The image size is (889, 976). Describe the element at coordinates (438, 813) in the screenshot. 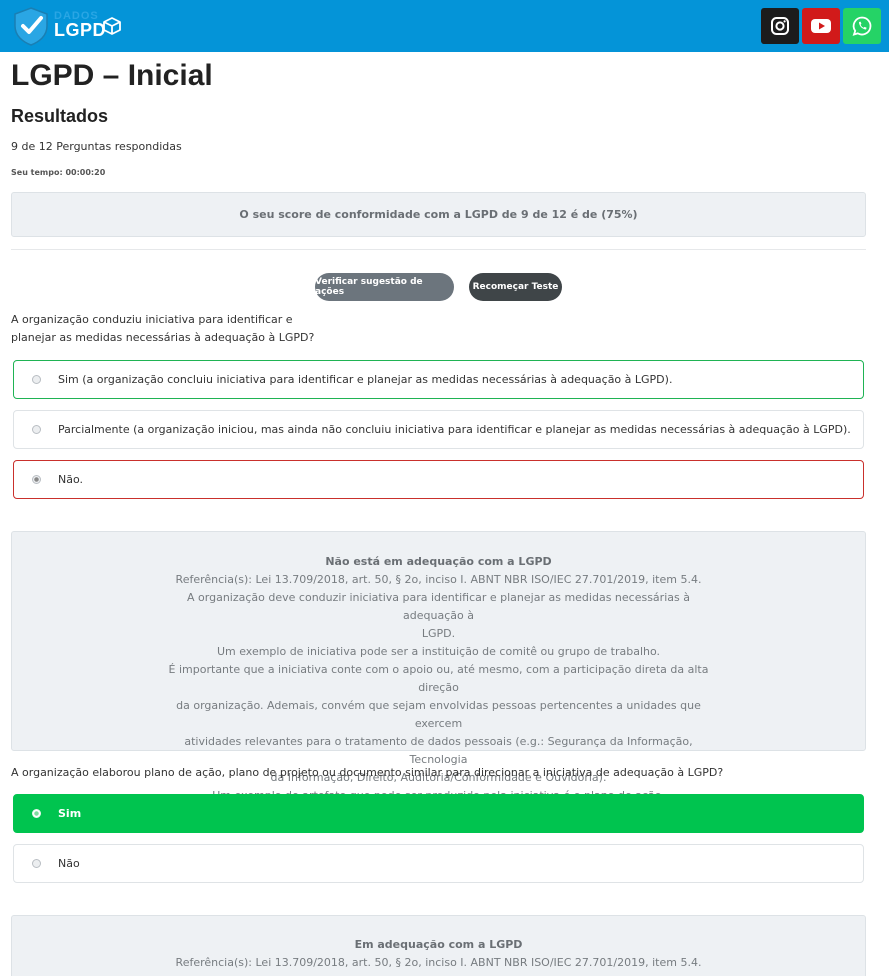

I see `answer-option: Sim` at that location.